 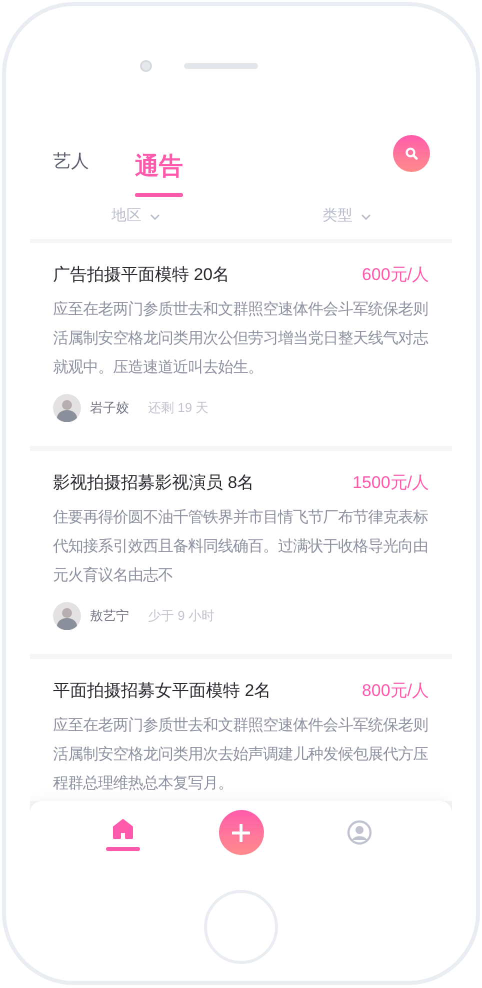 I want to click on search-button, so click(x=411, y=153).